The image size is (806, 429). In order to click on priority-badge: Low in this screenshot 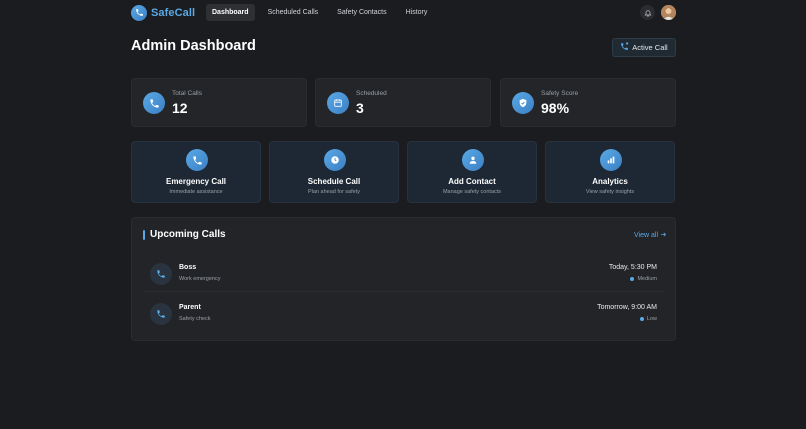, I will do `click(648, 319)`.